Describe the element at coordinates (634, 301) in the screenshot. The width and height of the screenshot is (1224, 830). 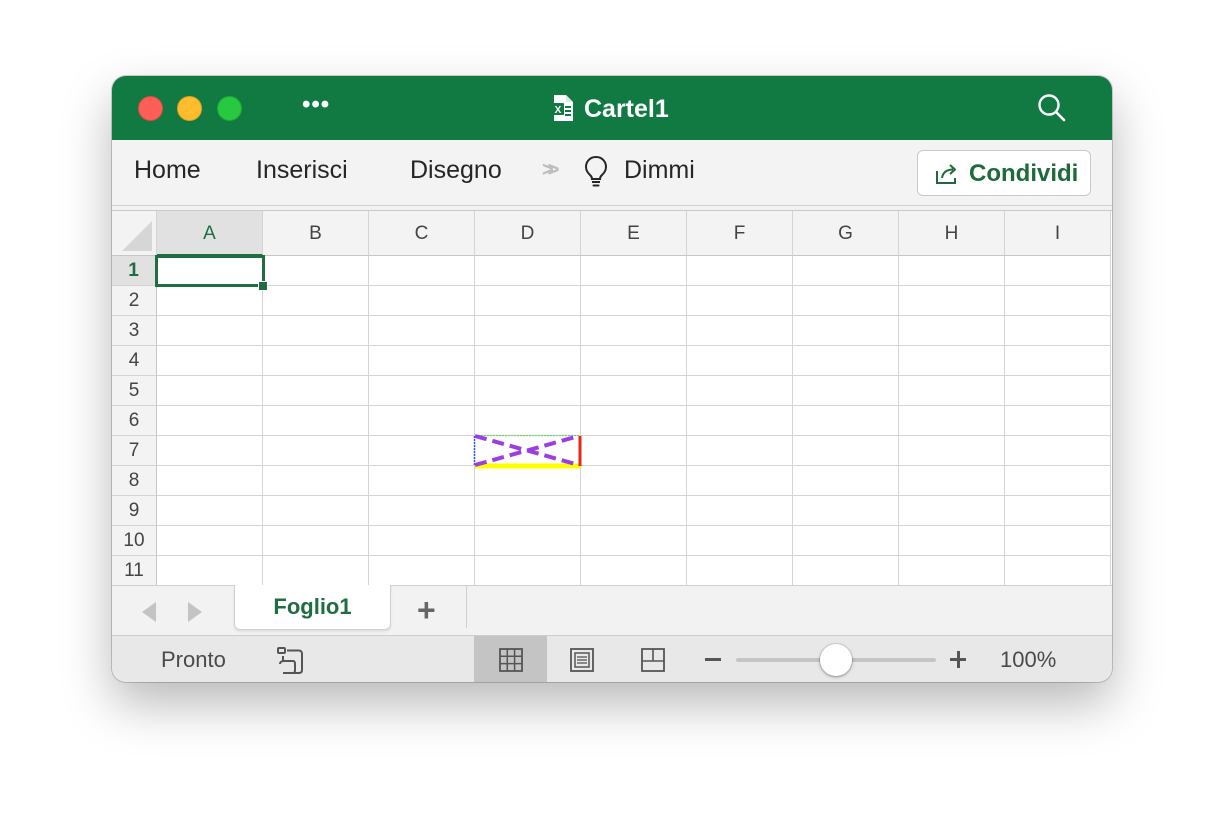
I see `cell-e2` at that location.